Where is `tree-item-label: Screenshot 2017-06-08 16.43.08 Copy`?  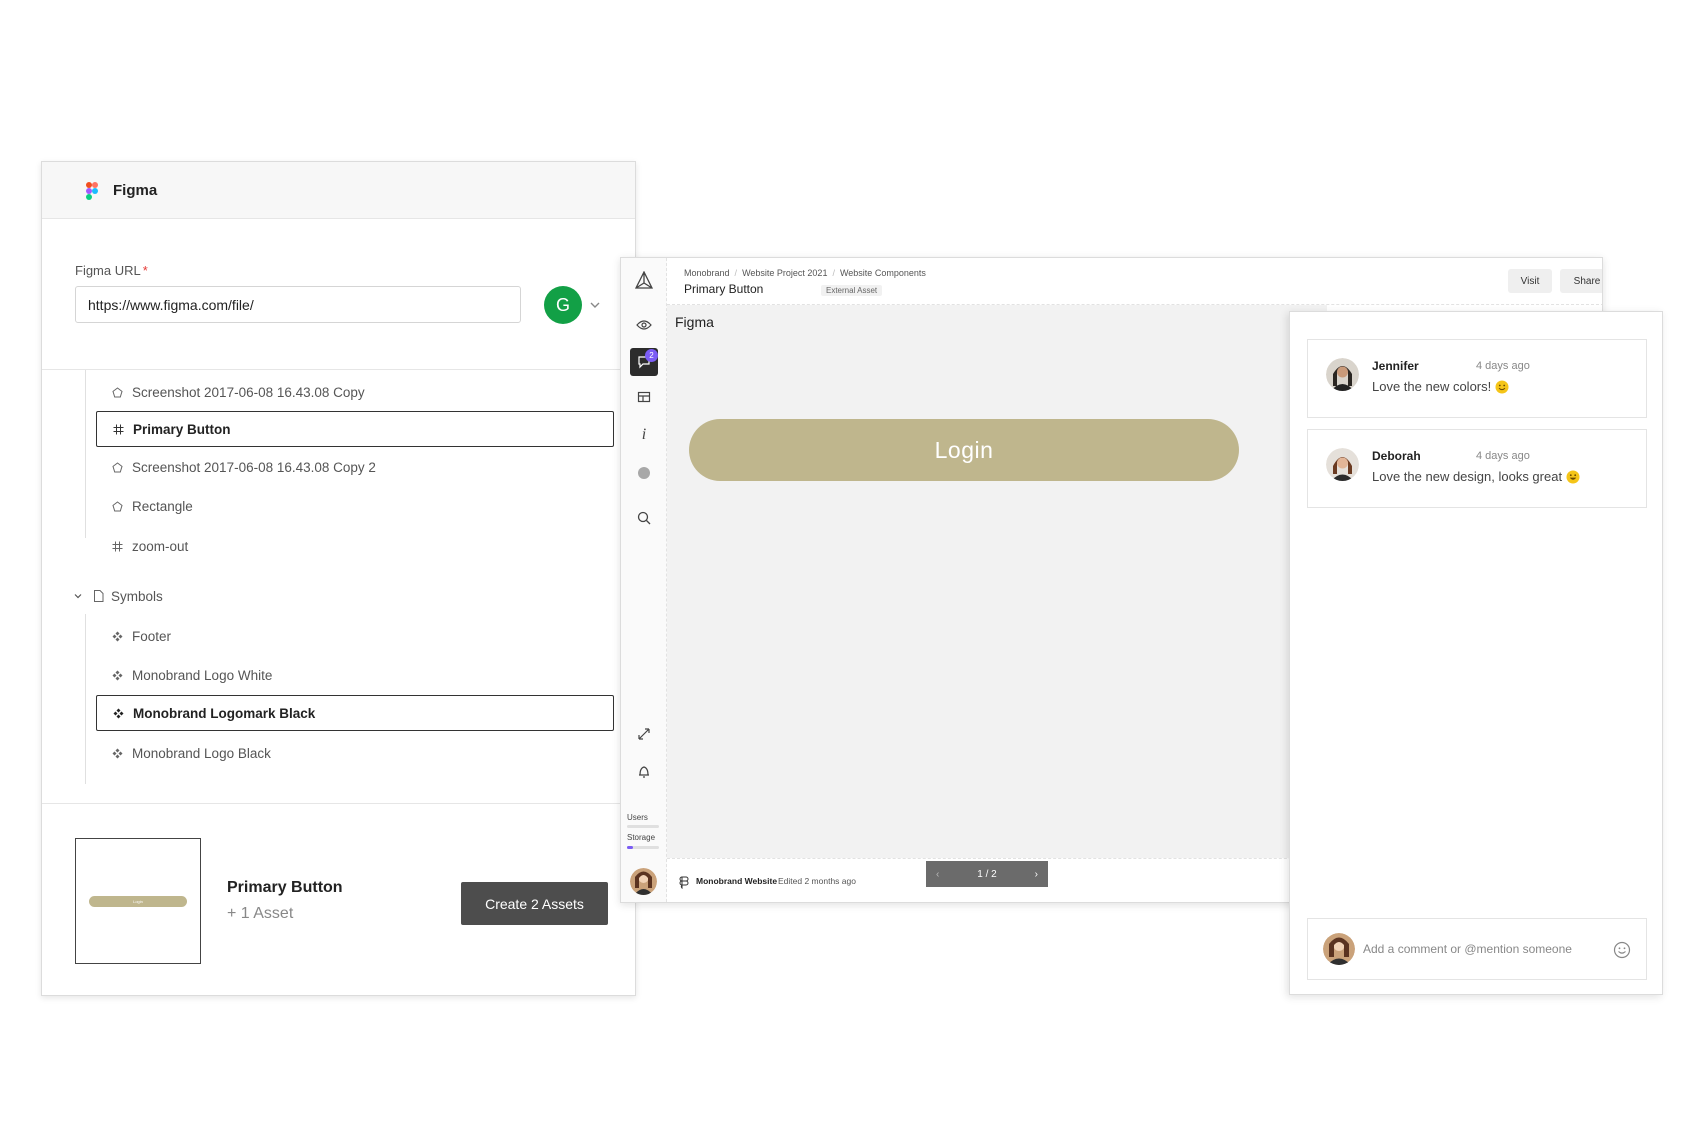 tree-item-label: Screenshot 2017-06-08 16.43.08 Copy is located at coordinates (248, 392).